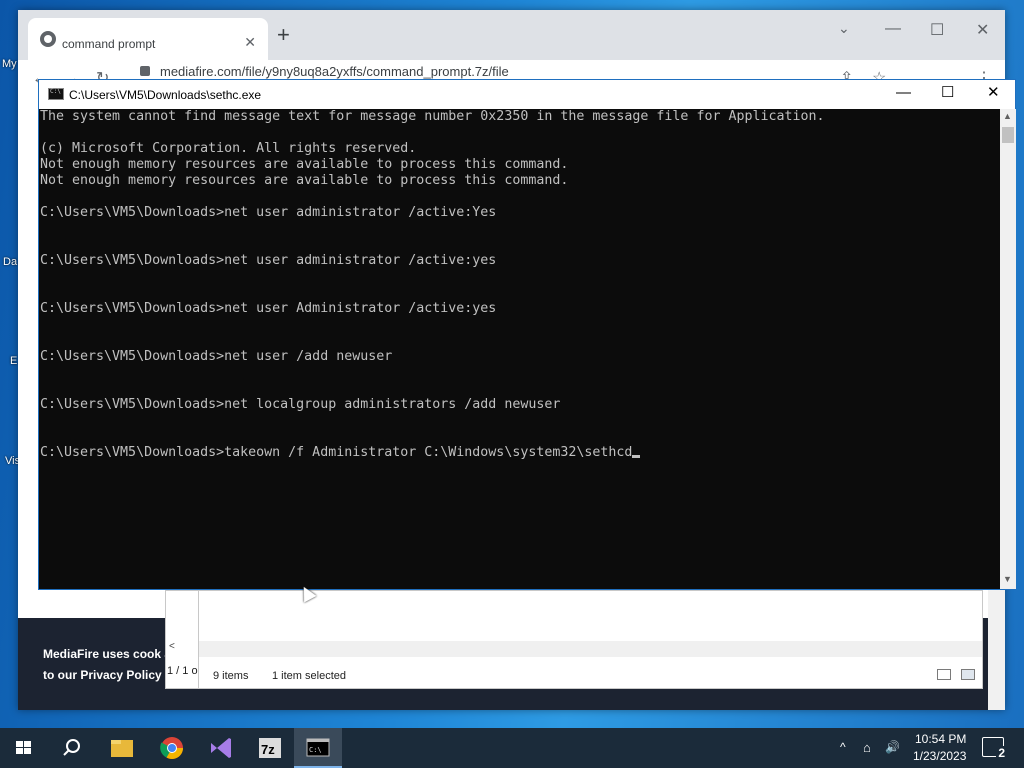  I want to click on console-close-button: ✕, so click(993, 93).